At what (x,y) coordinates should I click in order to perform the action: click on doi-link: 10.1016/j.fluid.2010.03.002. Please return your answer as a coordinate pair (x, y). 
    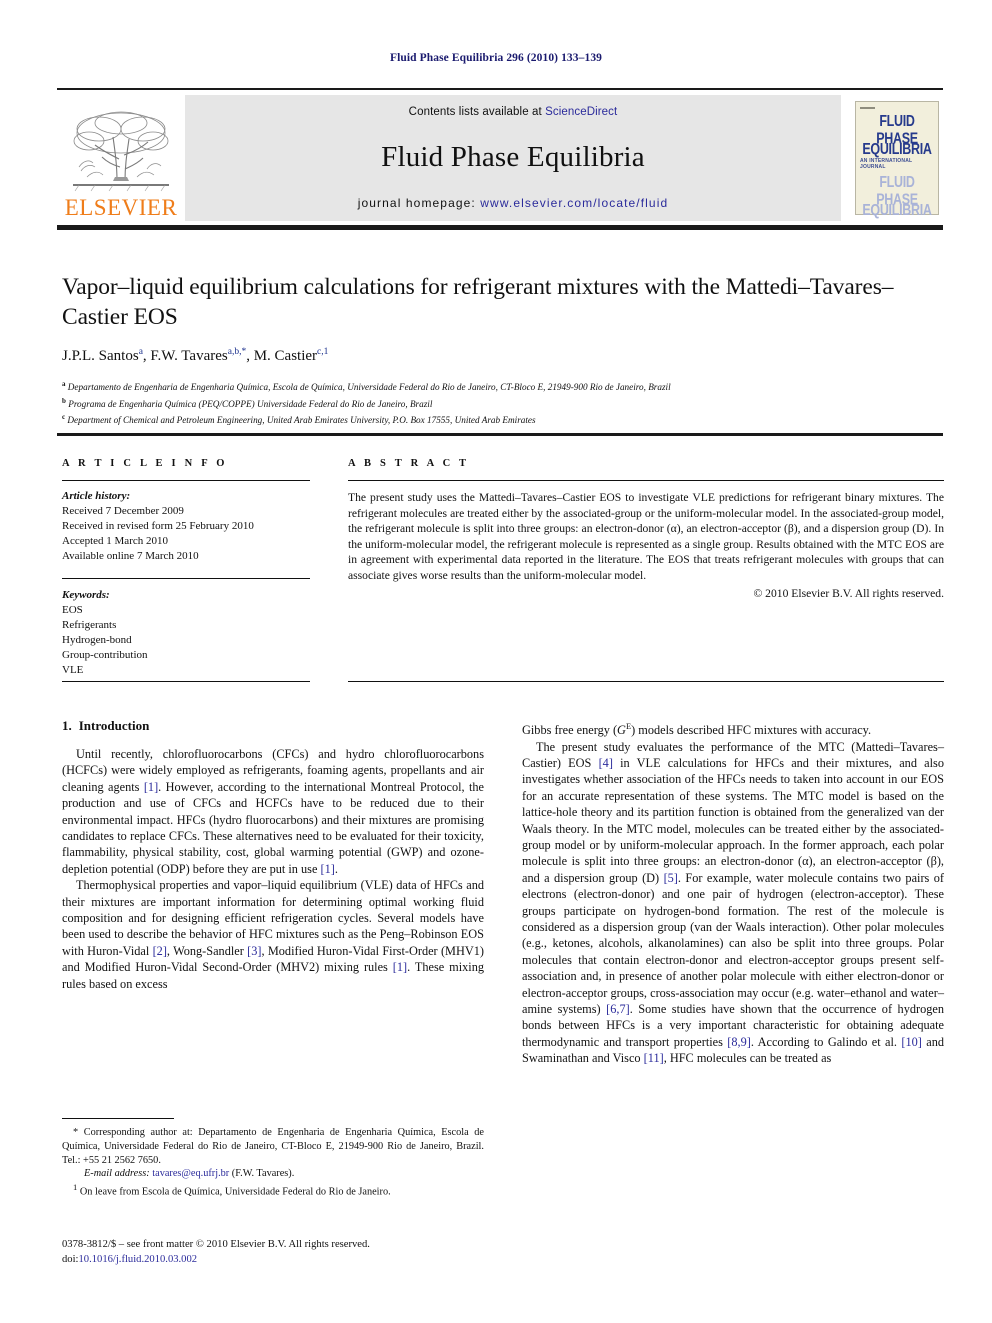
    Looking at the image, I should click on (137, 1259).